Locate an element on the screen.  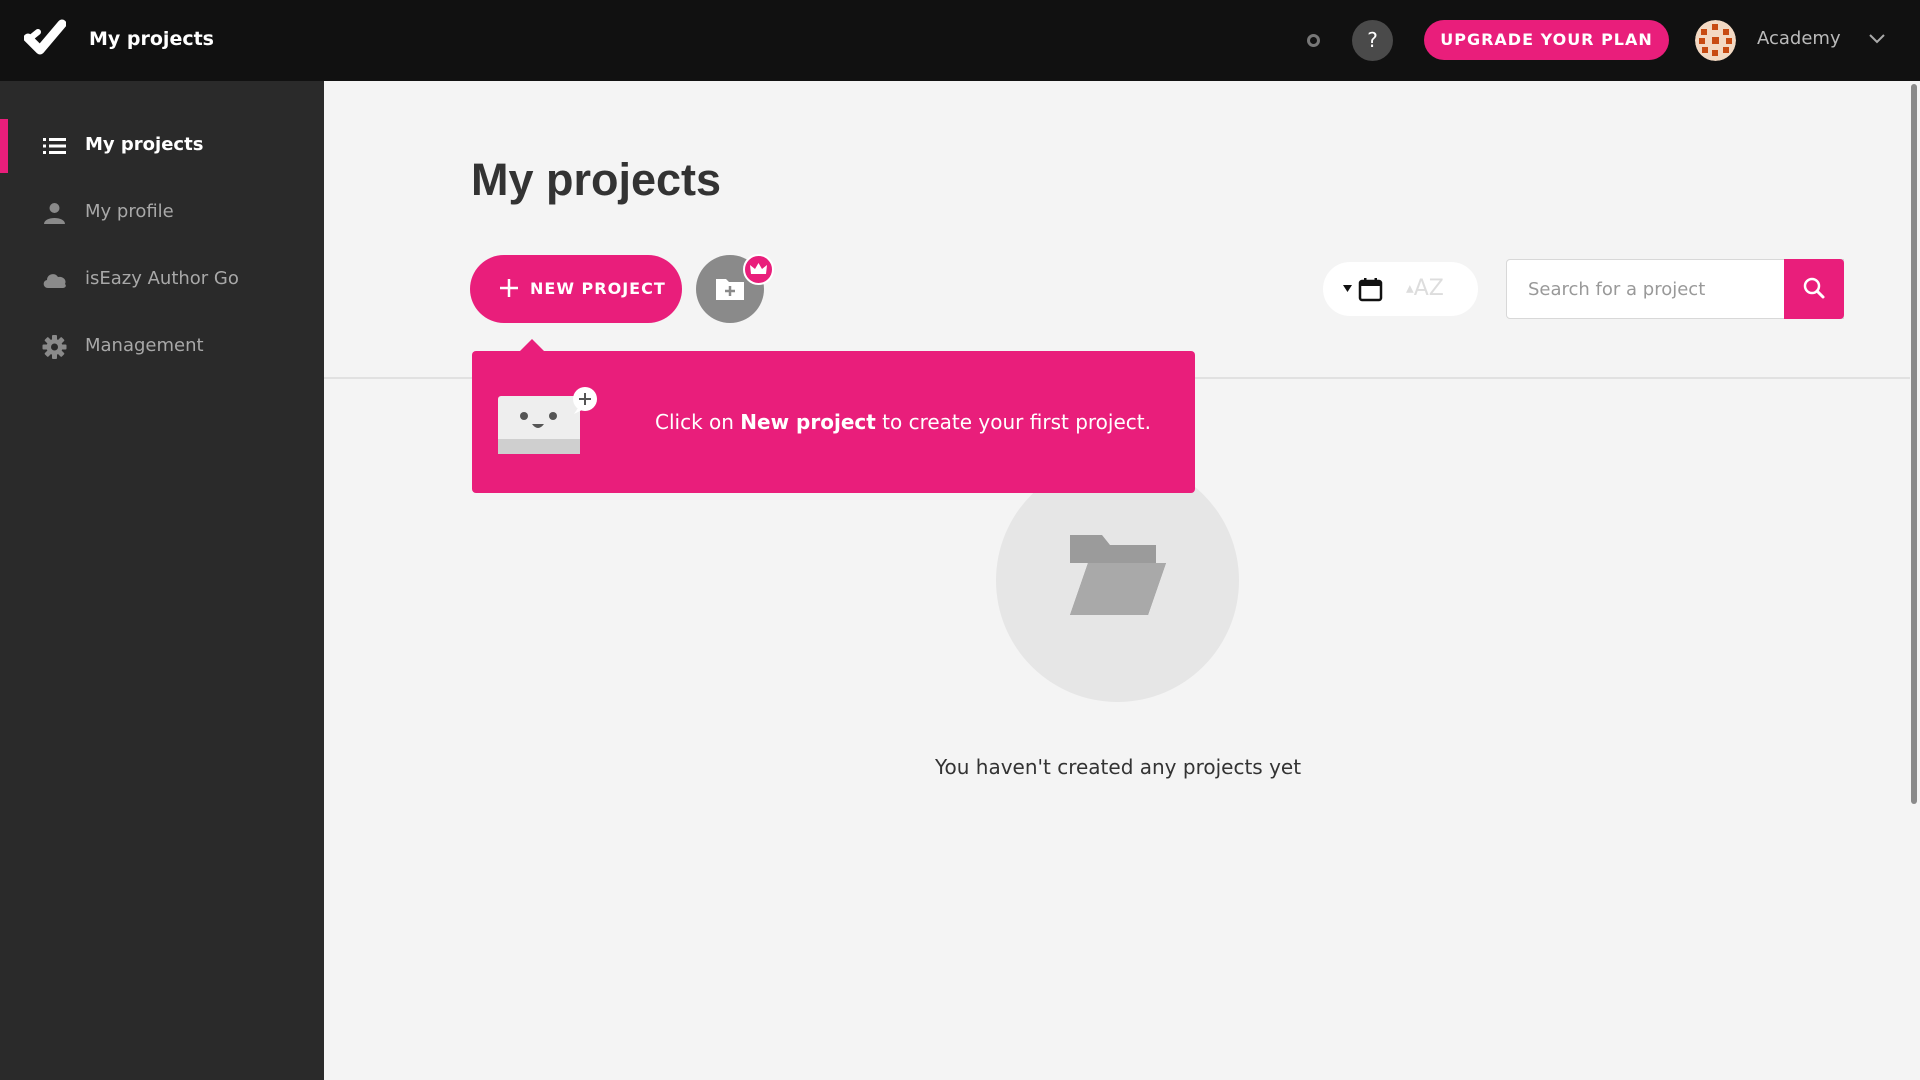
sort-alphabetical-button: ▲AZ is located at coordinates (1436, 289).